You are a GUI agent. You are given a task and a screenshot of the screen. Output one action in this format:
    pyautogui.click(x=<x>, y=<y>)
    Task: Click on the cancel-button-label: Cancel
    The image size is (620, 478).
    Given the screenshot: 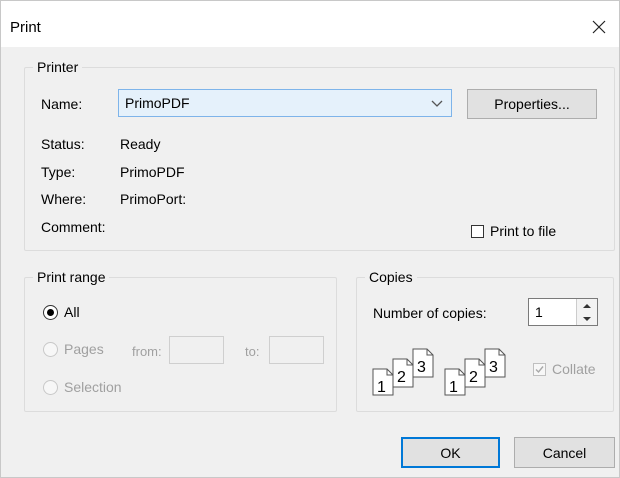 What is the action you would take?
    pyautogui.click(x=564, y=452)
    